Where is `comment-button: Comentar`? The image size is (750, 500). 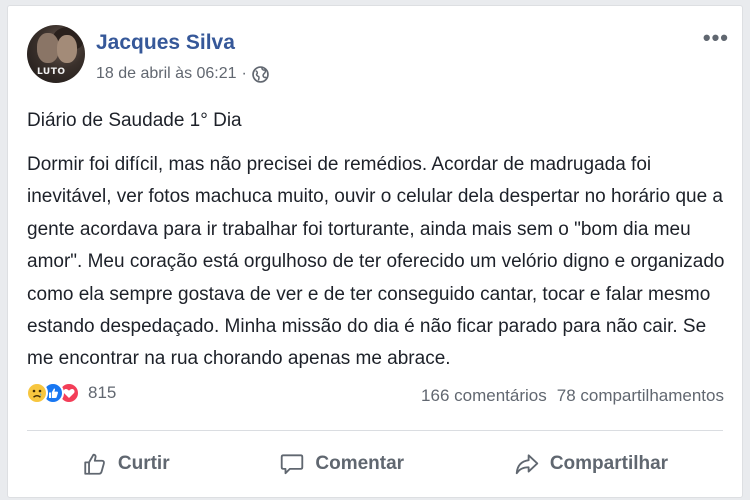
comment-button: Comentar is located at coordinates (341, 464).